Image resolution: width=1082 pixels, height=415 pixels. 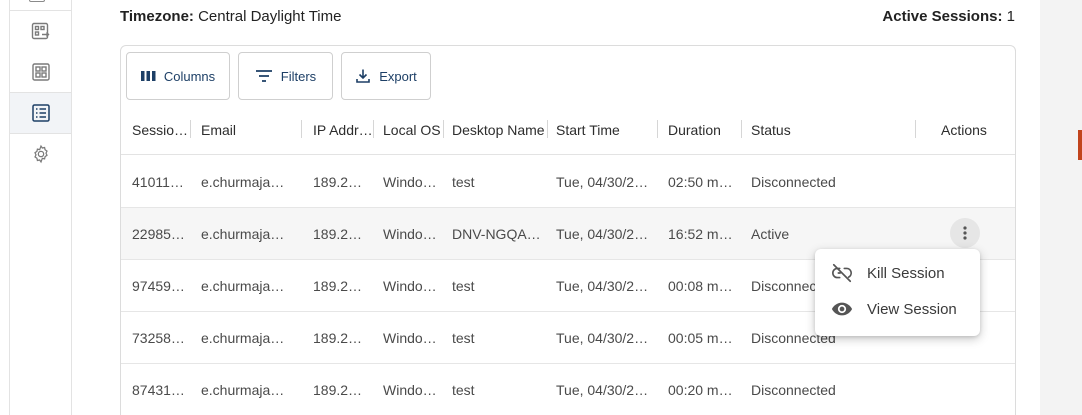 What do you see at coordinates (148, 76) in the screenshot?
I see `columns-icon` at bounding box center [148, 76].